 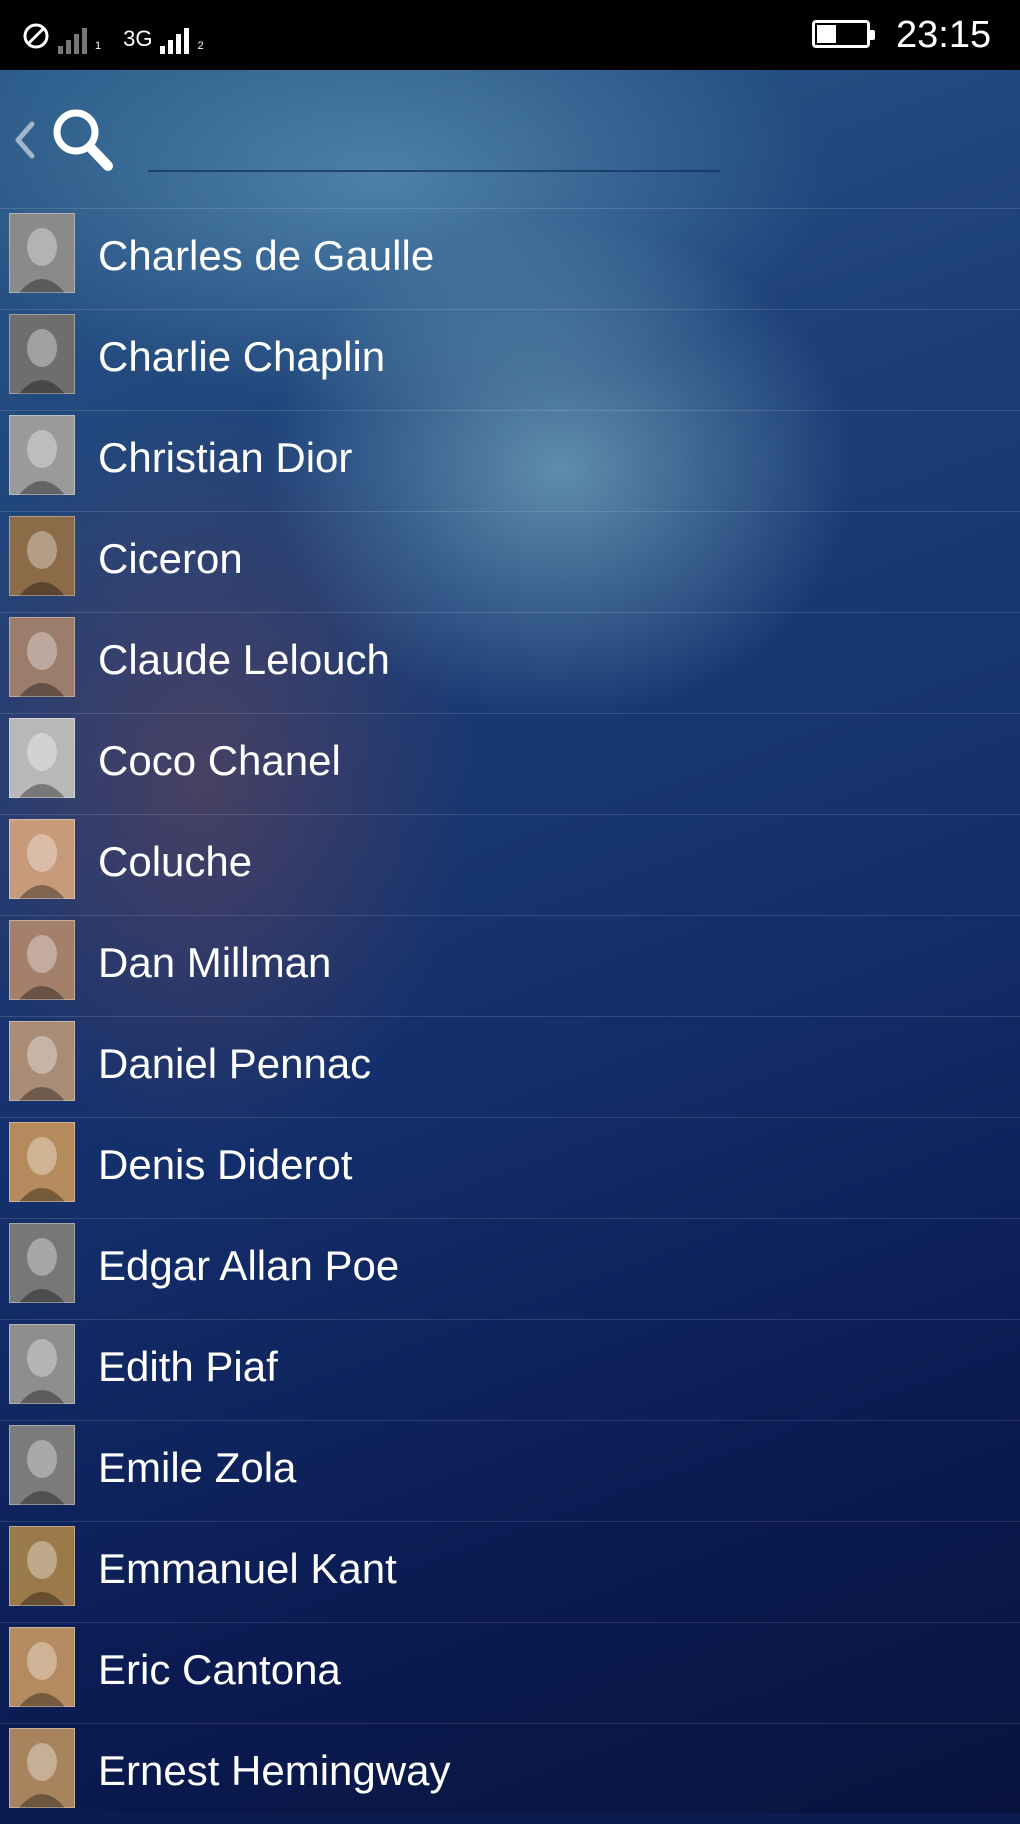 I want to click on clock: 23:15, so click(x=944, y=35).